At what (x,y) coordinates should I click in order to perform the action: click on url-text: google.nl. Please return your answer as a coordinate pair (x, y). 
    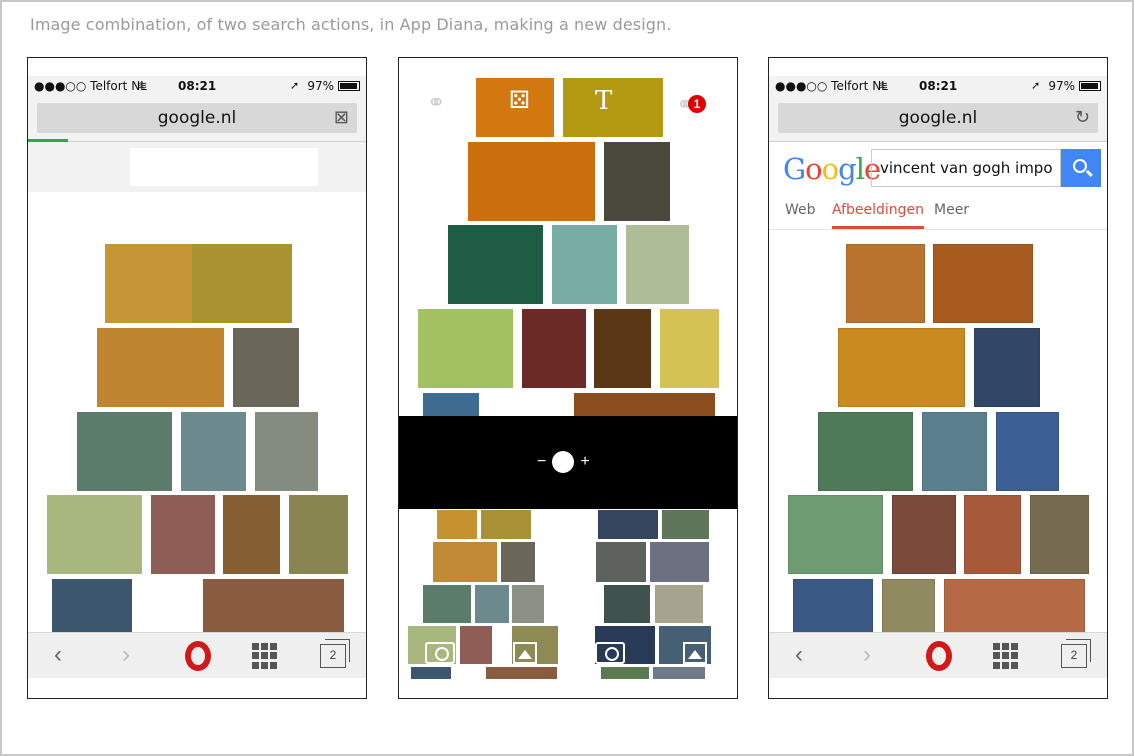
    Looking at the image, I should click on (938, 118).